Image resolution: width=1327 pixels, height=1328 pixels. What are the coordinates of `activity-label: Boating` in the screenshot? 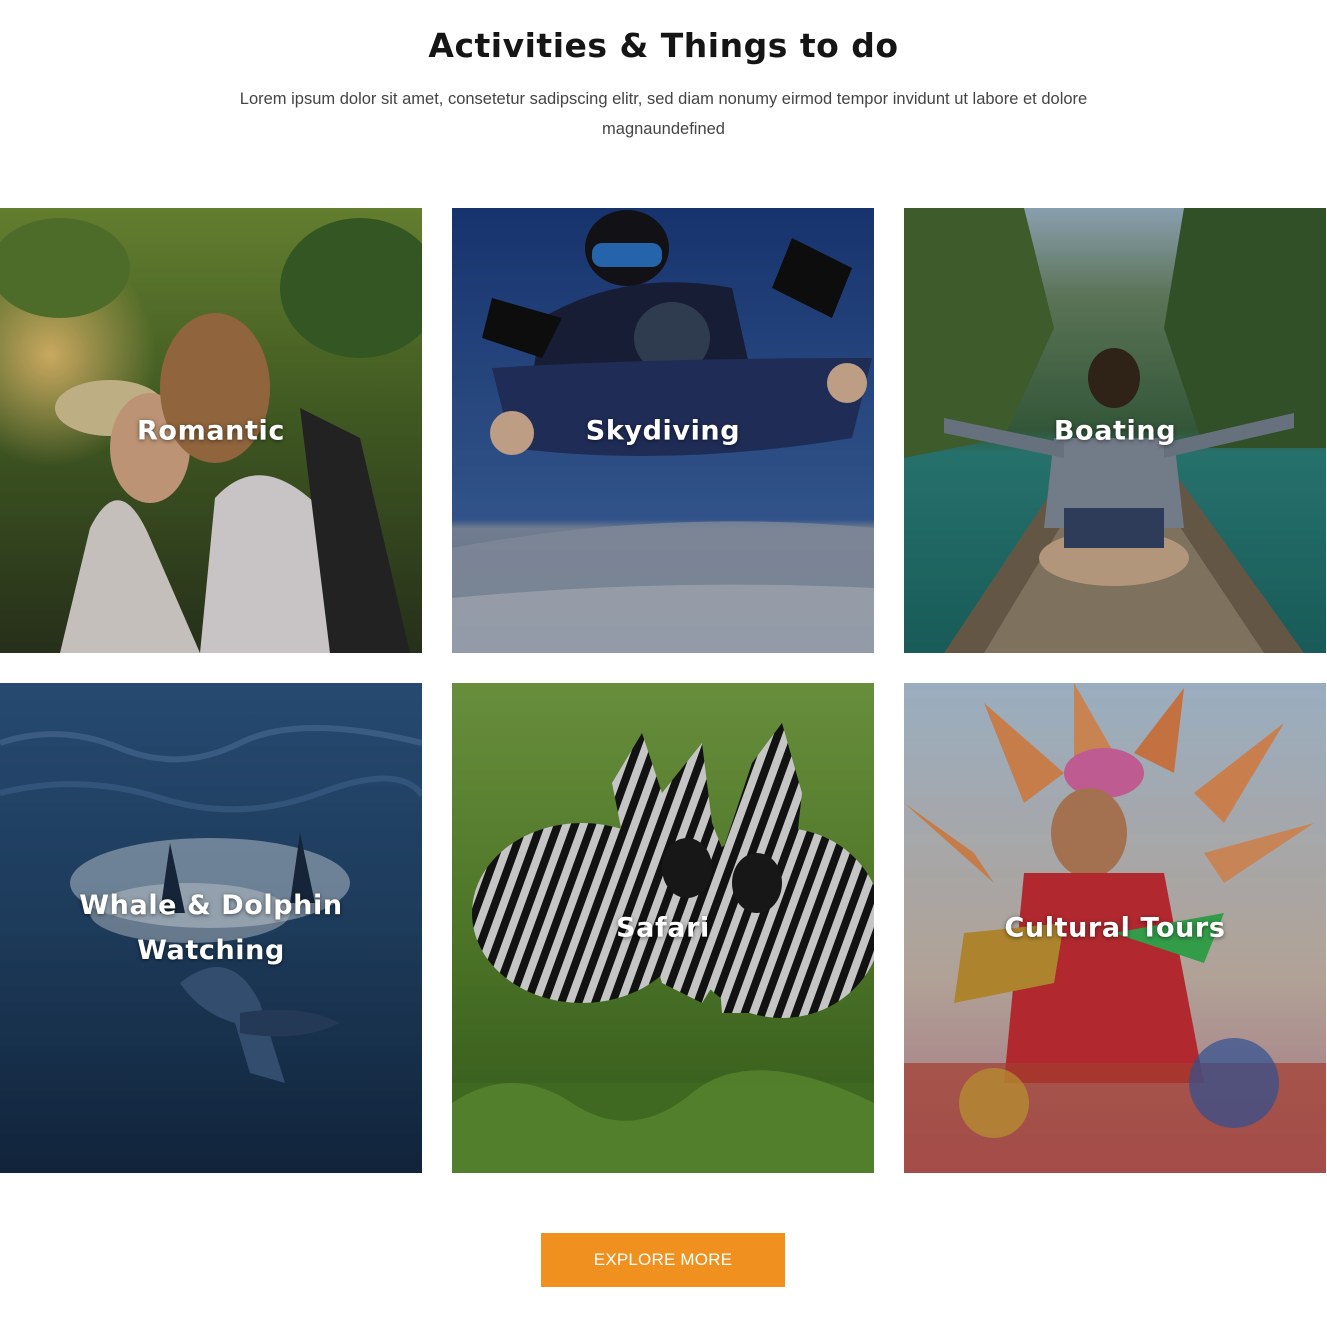 It's located at (1115, 430).